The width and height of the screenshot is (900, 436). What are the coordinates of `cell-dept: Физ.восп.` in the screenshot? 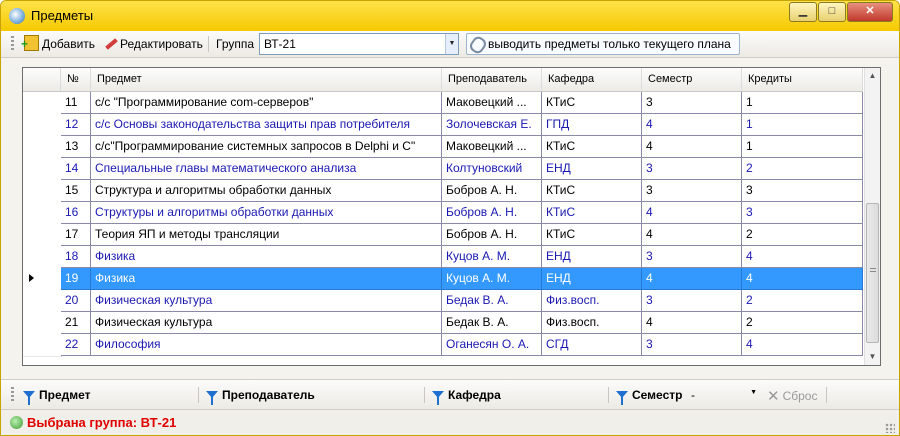 It's located at (592, 301).